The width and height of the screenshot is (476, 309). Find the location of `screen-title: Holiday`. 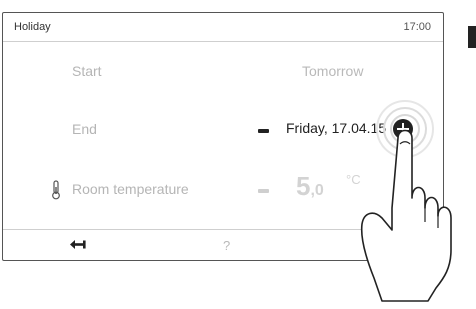

screen-title: Holiday is located at coordinates (32, 27).